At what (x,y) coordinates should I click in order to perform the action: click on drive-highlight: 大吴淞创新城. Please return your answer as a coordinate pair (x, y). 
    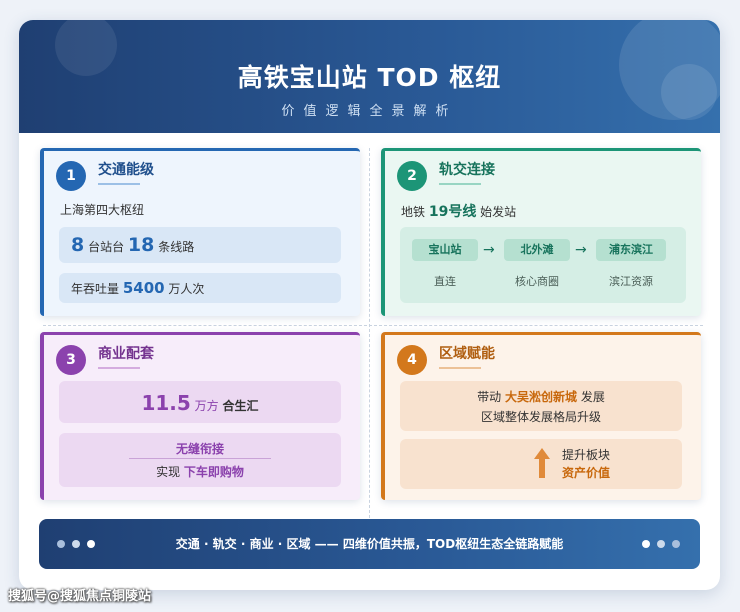
    Looking at the image, I should click on (540, 397).